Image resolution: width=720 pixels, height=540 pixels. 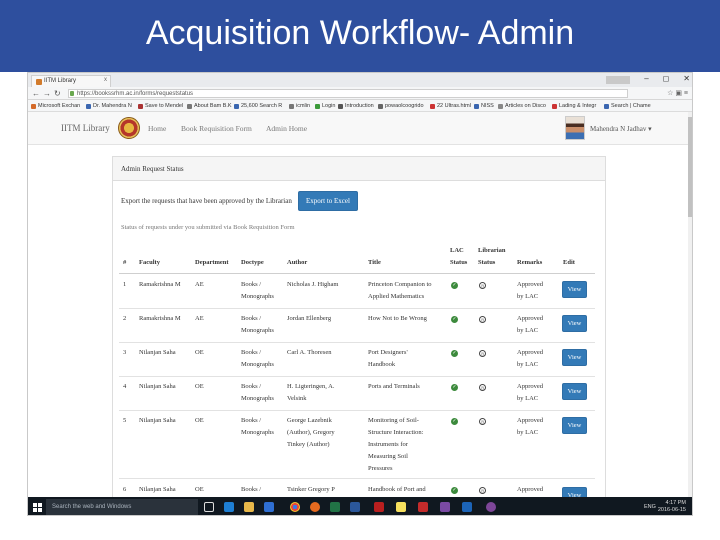 I want to click on bookmark-item: Dr. Mahendra N, so click(x=109, y=106).